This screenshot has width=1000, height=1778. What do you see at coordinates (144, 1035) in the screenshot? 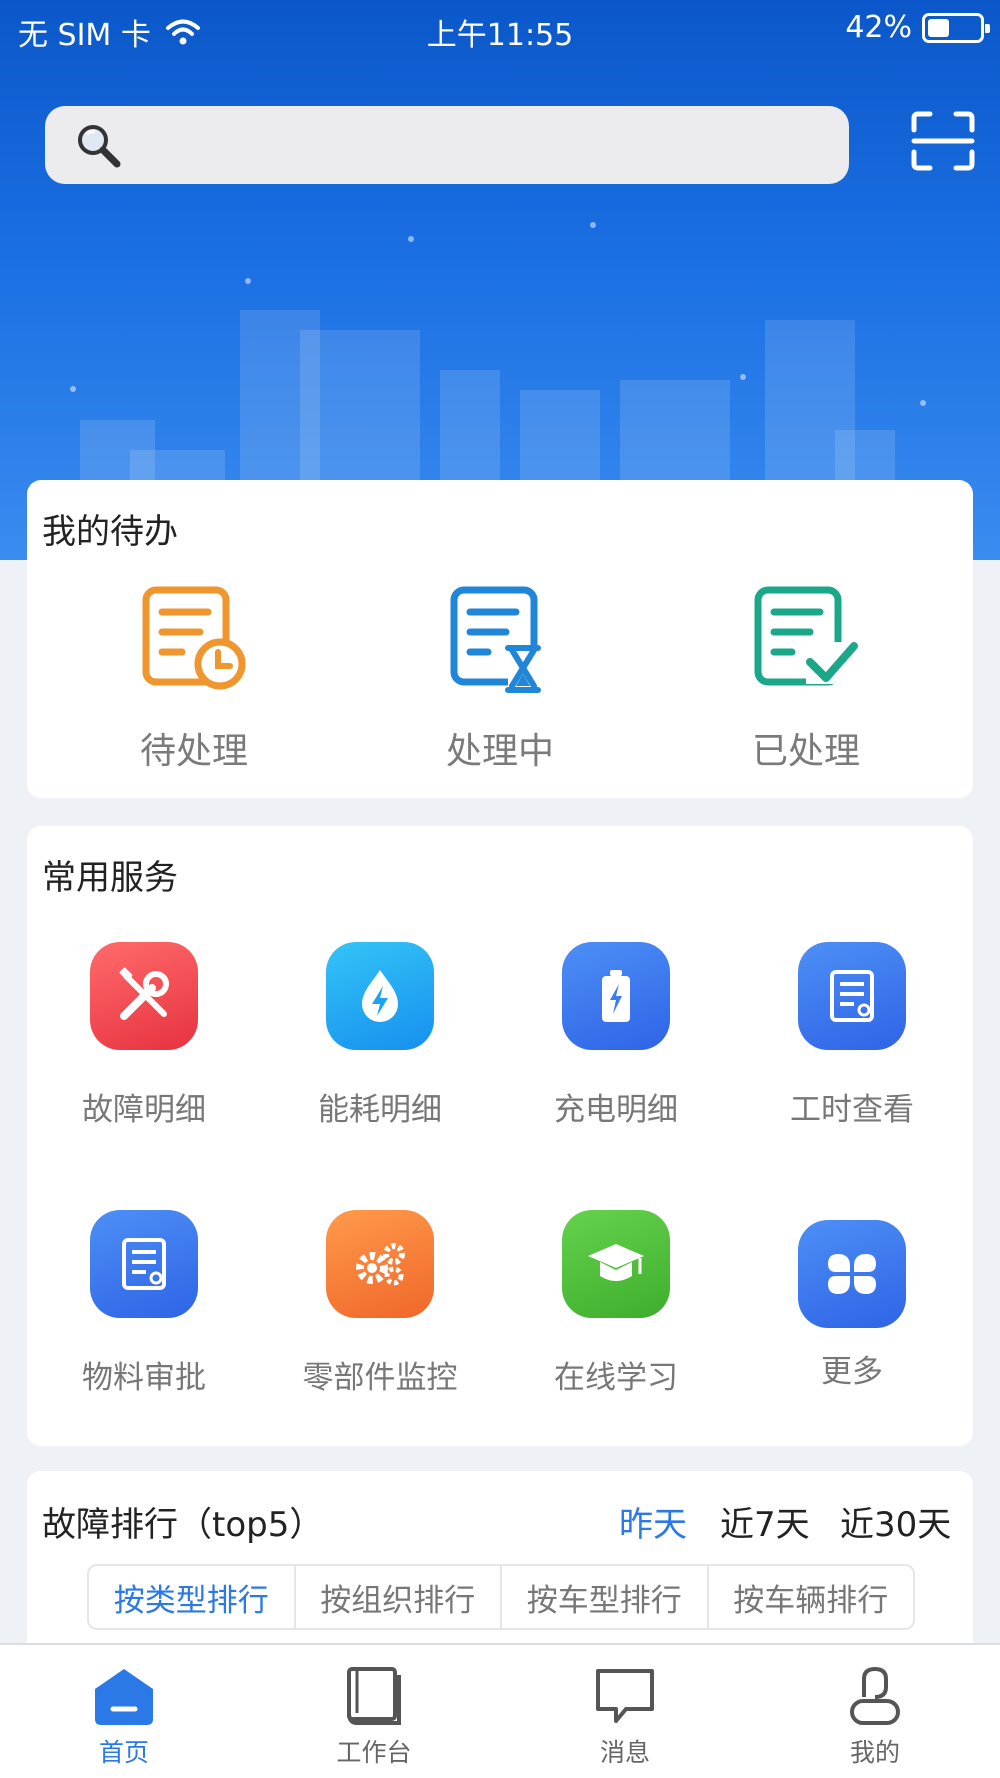
I see `service-fault-detail: 故障明细` at bounding box center [144, 1035].